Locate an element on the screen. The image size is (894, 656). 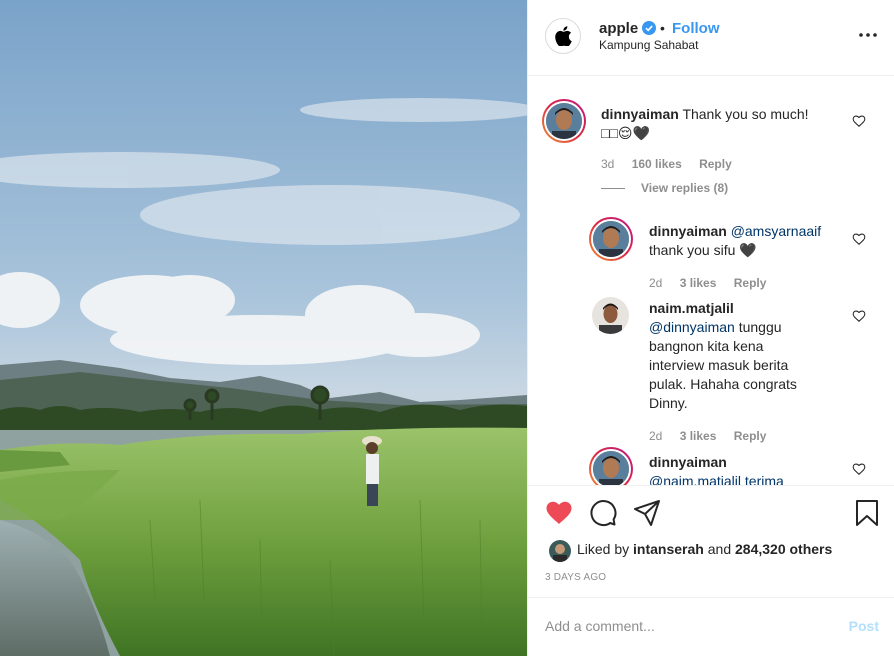
liked-by-user: intanserah is located at coordinates (668, 549).